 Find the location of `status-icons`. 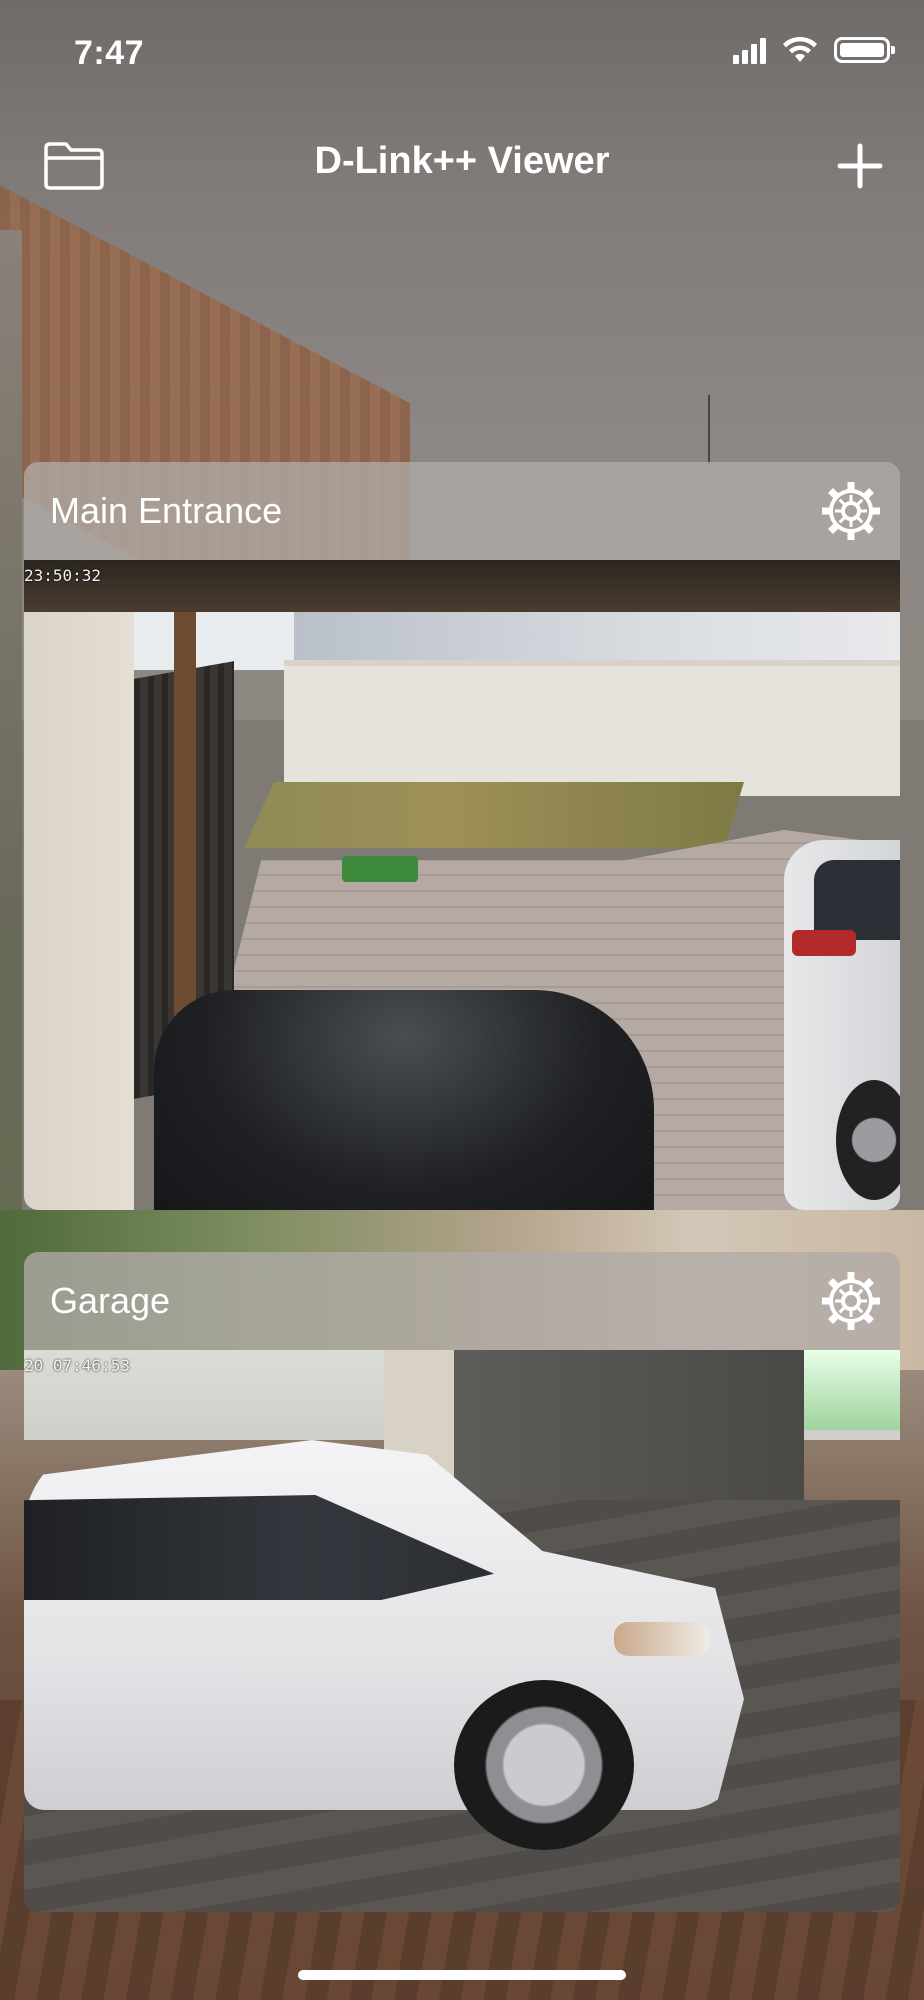

status-icons is located at coordinates (814, 50).